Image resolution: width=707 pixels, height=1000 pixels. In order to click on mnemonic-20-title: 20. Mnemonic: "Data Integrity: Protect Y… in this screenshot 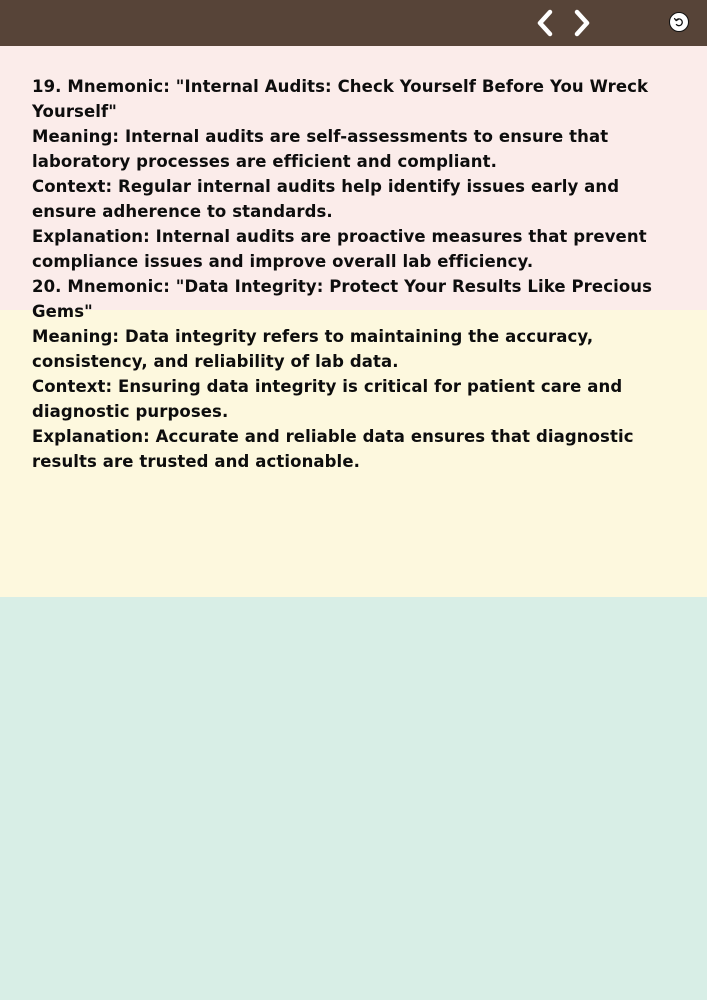, I will do `click(342, 299)`.